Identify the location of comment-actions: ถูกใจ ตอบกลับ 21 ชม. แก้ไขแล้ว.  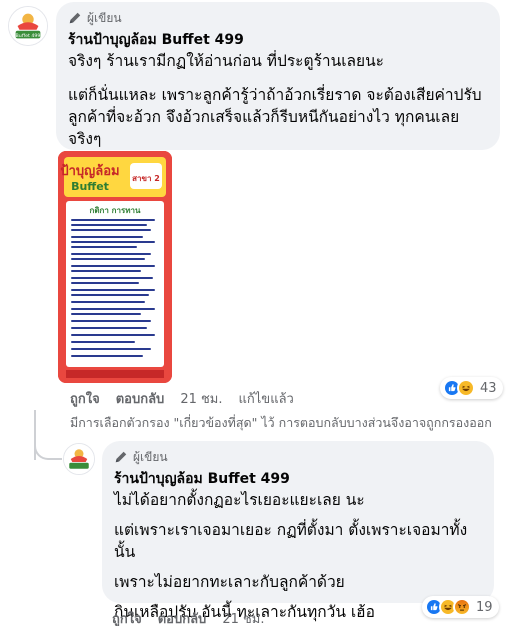
(182, 398).